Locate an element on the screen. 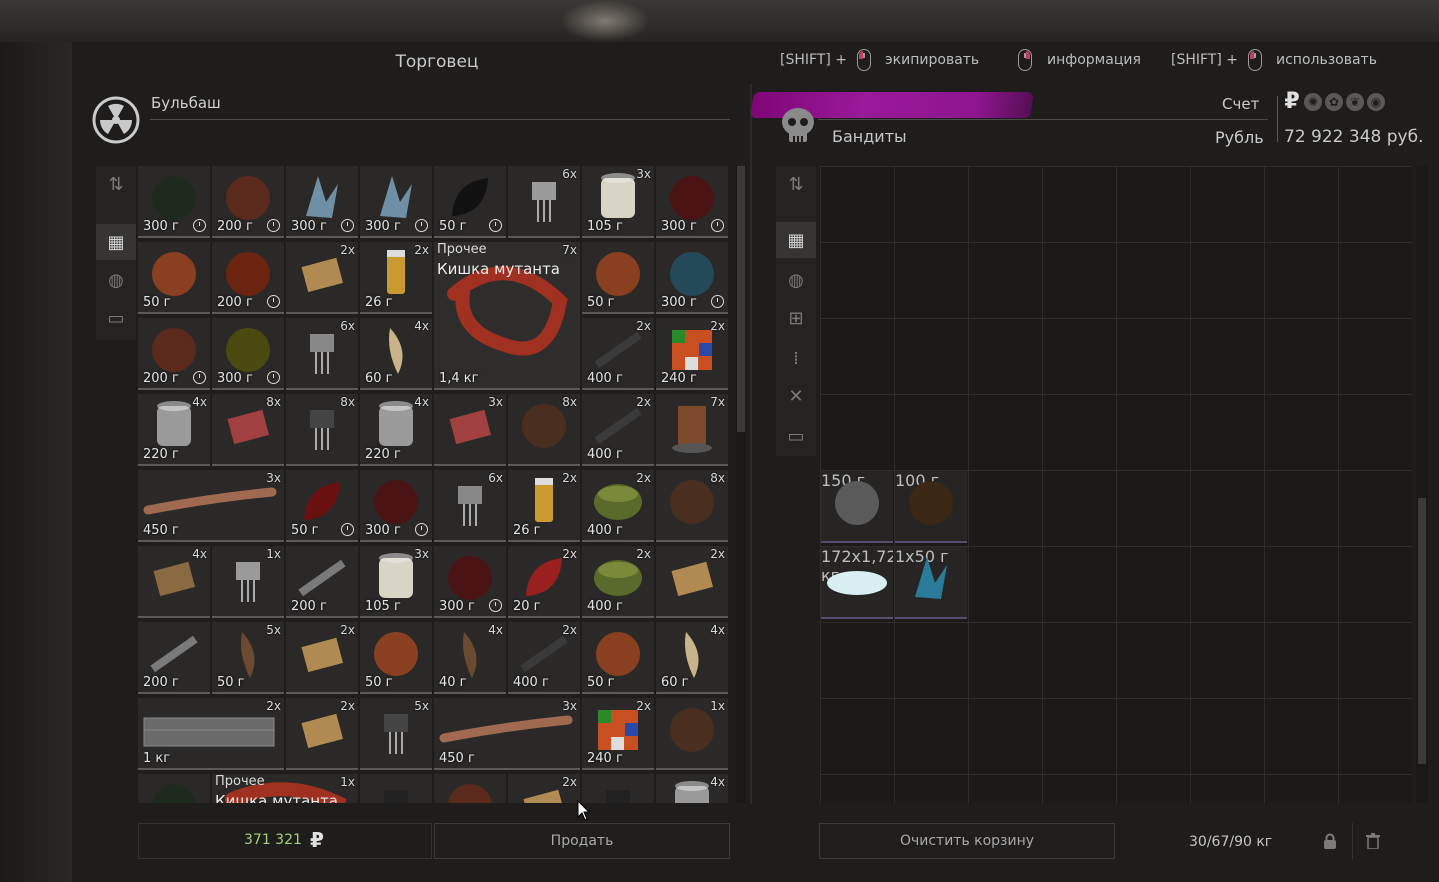 Image resolution: width=1439 pixels, height=882 pixels. inventory-slot: 150 г is located at coordinates (857, 507).